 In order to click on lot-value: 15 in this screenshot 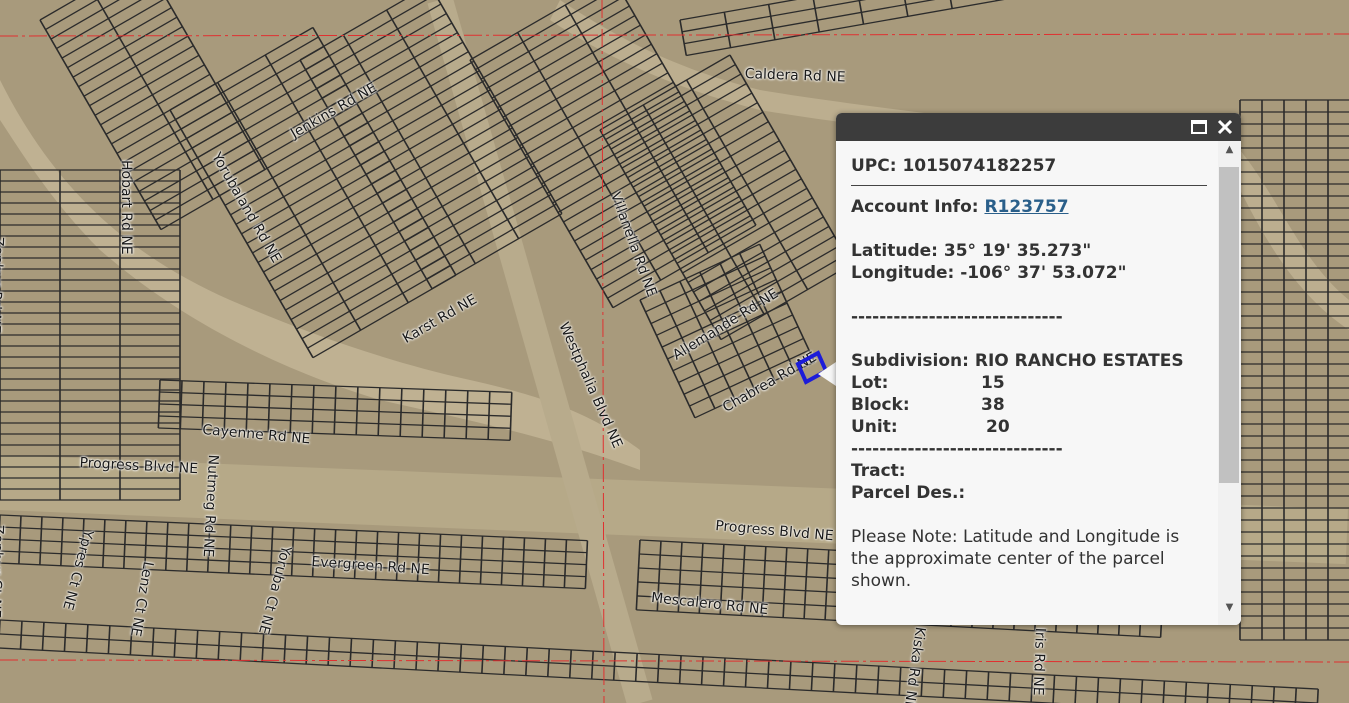, I will do `click(993, 383)`.